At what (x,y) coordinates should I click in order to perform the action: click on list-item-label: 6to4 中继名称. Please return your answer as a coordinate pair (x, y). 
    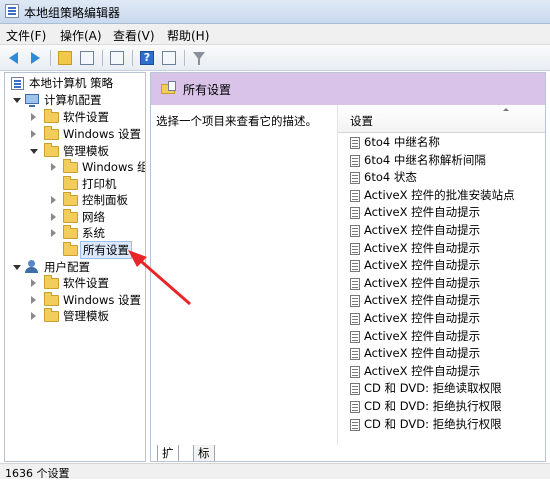
    Looking at the image, I should click on (402, 142).